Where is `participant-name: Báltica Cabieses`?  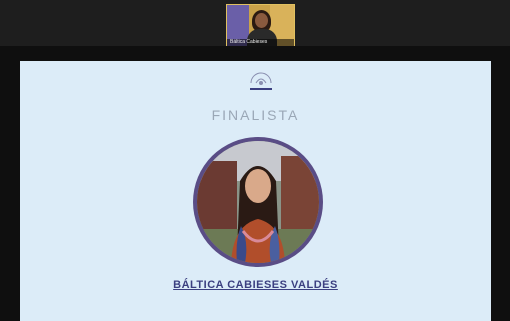 participant-name: Báltica Cabieses is located at coordinates (249, 42).